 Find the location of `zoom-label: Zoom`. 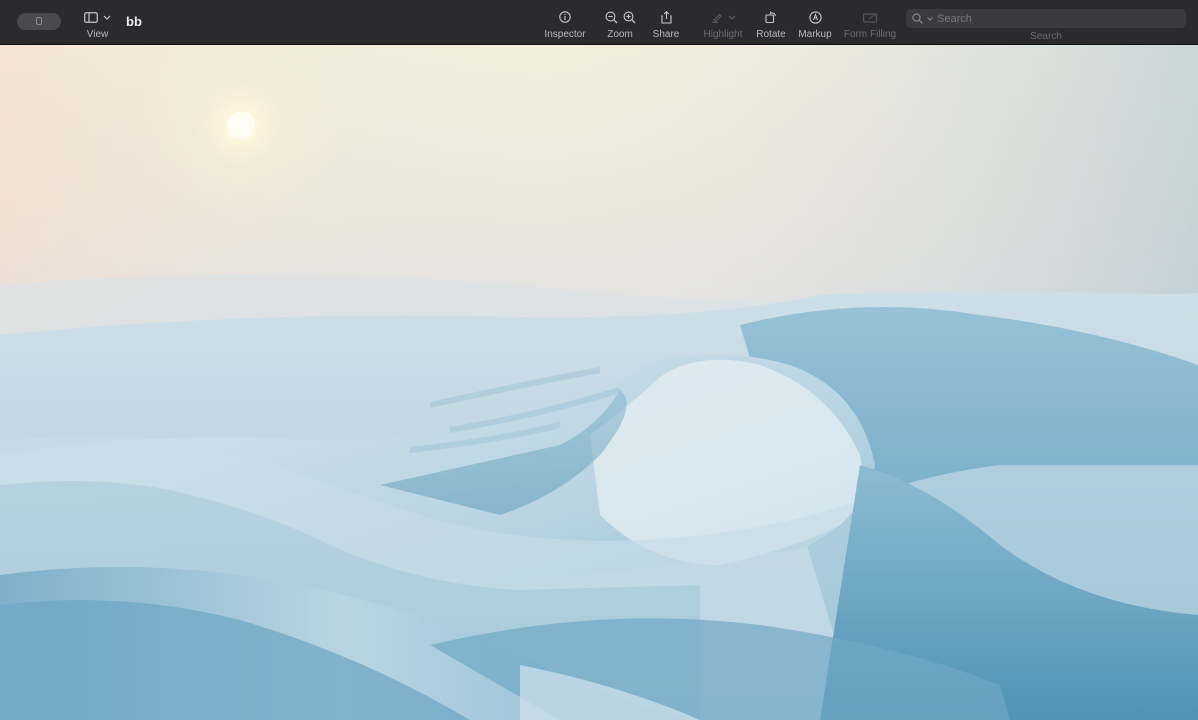

zoom-label: Zoom is located at coordinates (620, 34).